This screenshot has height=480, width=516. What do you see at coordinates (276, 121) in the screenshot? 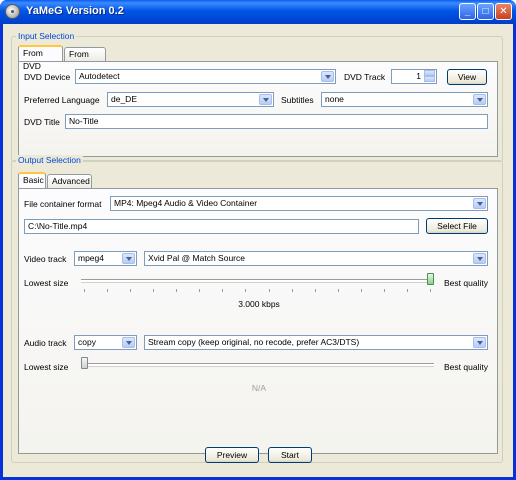
I see `dvd-title-input: No-Title` at bounding box center [276, 121].